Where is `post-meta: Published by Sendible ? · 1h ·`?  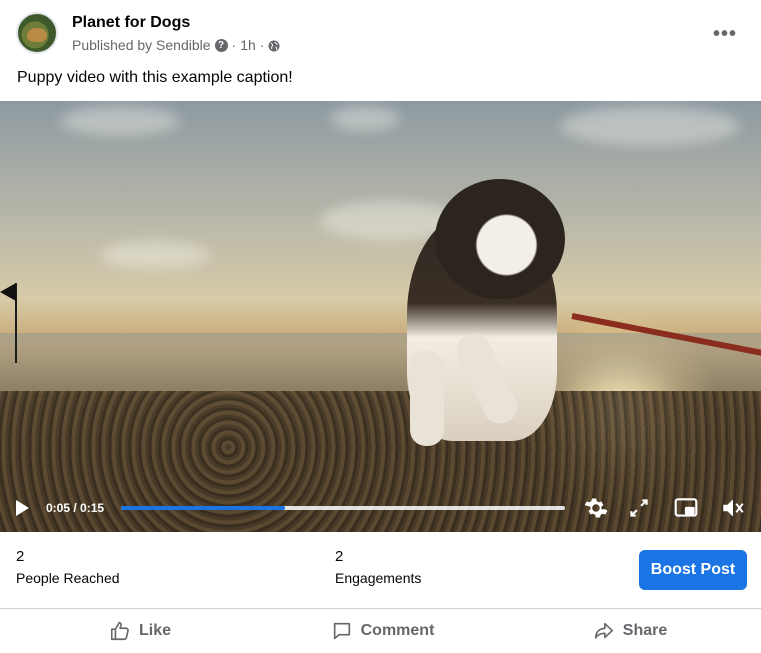
post-meta: Published by Sendible ? · 1h · is located at coordinates (176, 45).